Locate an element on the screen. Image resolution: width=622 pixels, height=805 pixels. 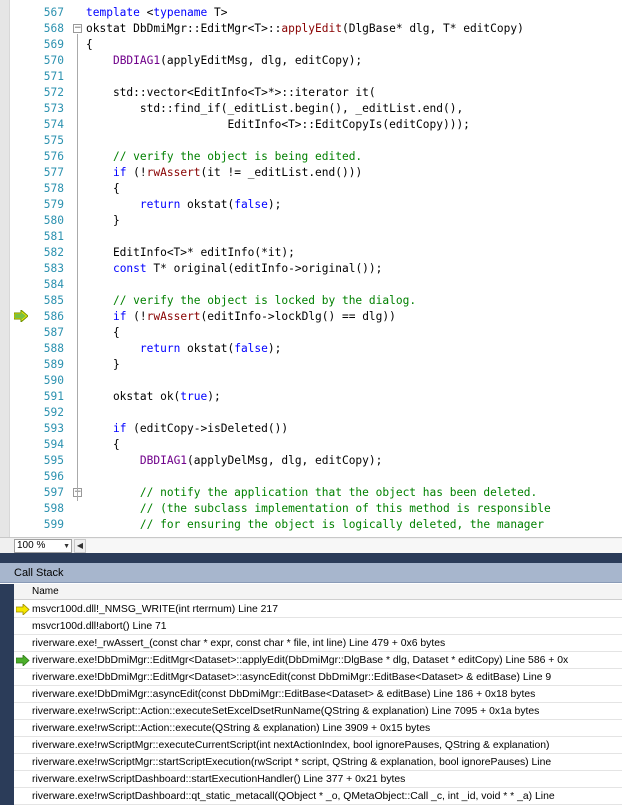
code-token: (DlgBase* dlg, T* editCopy) is located at coordinates (432, 28).